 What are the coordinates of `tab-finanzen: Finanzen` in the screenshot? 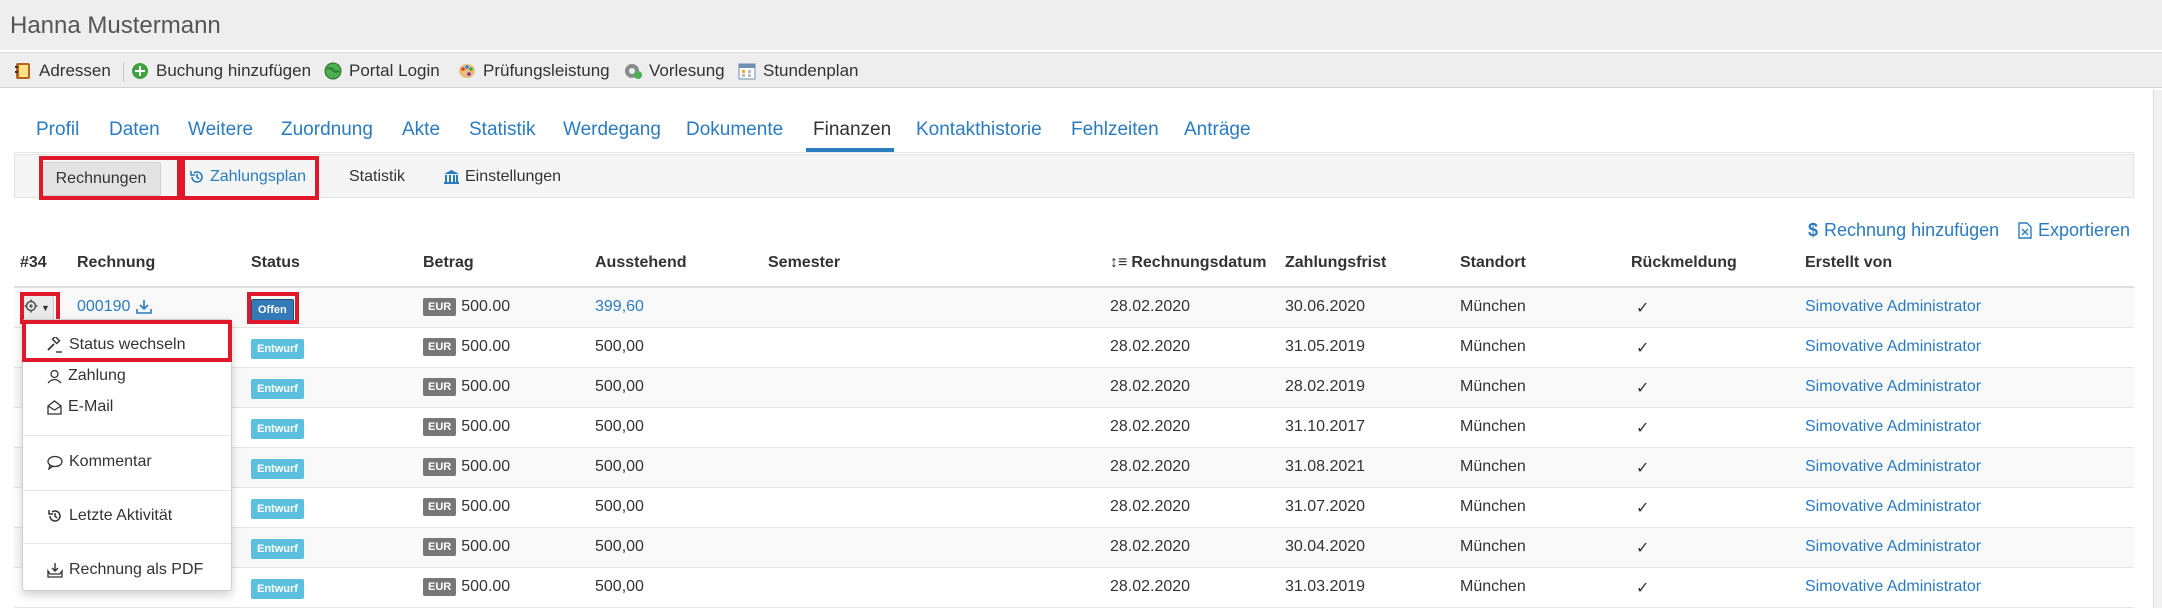 It's located at (852, 130).